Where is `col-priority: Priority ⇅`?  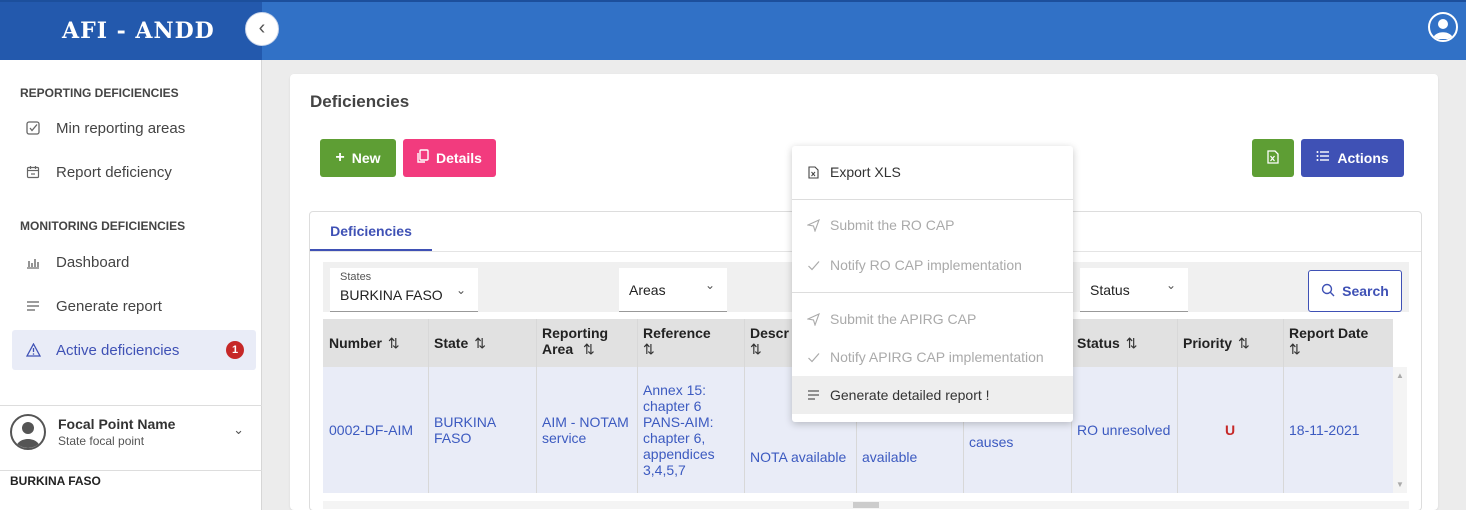
col-priority: Priority ⇅ is located at coordinates (1230, 343).